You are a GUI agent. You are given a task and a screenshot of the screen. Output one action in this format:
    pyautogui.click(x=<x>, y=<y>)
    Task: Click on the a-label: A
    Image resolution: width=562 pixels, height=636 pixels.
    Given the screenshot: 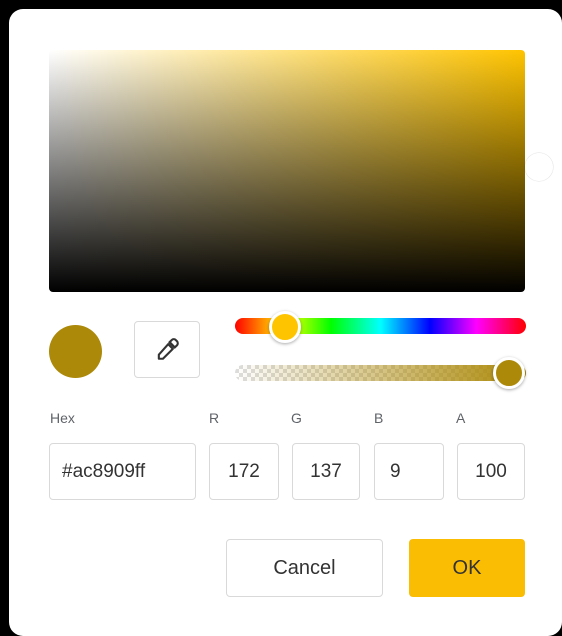 What is the action you would take?
    pyautogui.click(x=461, y=418)
    